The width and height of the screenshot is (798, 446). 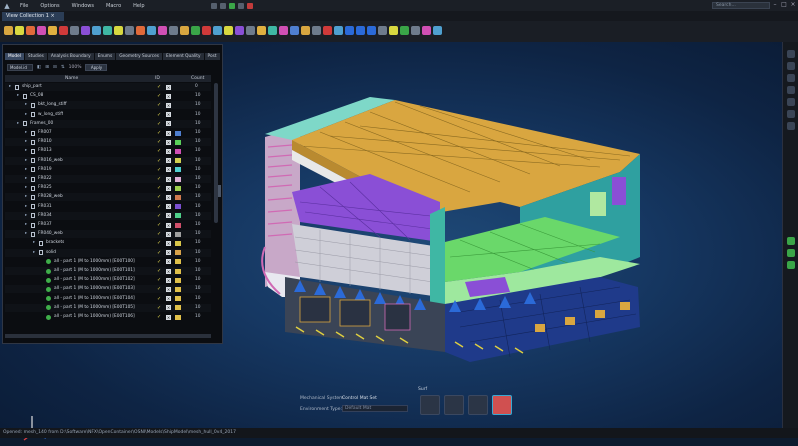 I want to click on tree-row: all - part 1 (M to 1000mm) [E00T100] ✓ × 10, so click(x=108, y=262).